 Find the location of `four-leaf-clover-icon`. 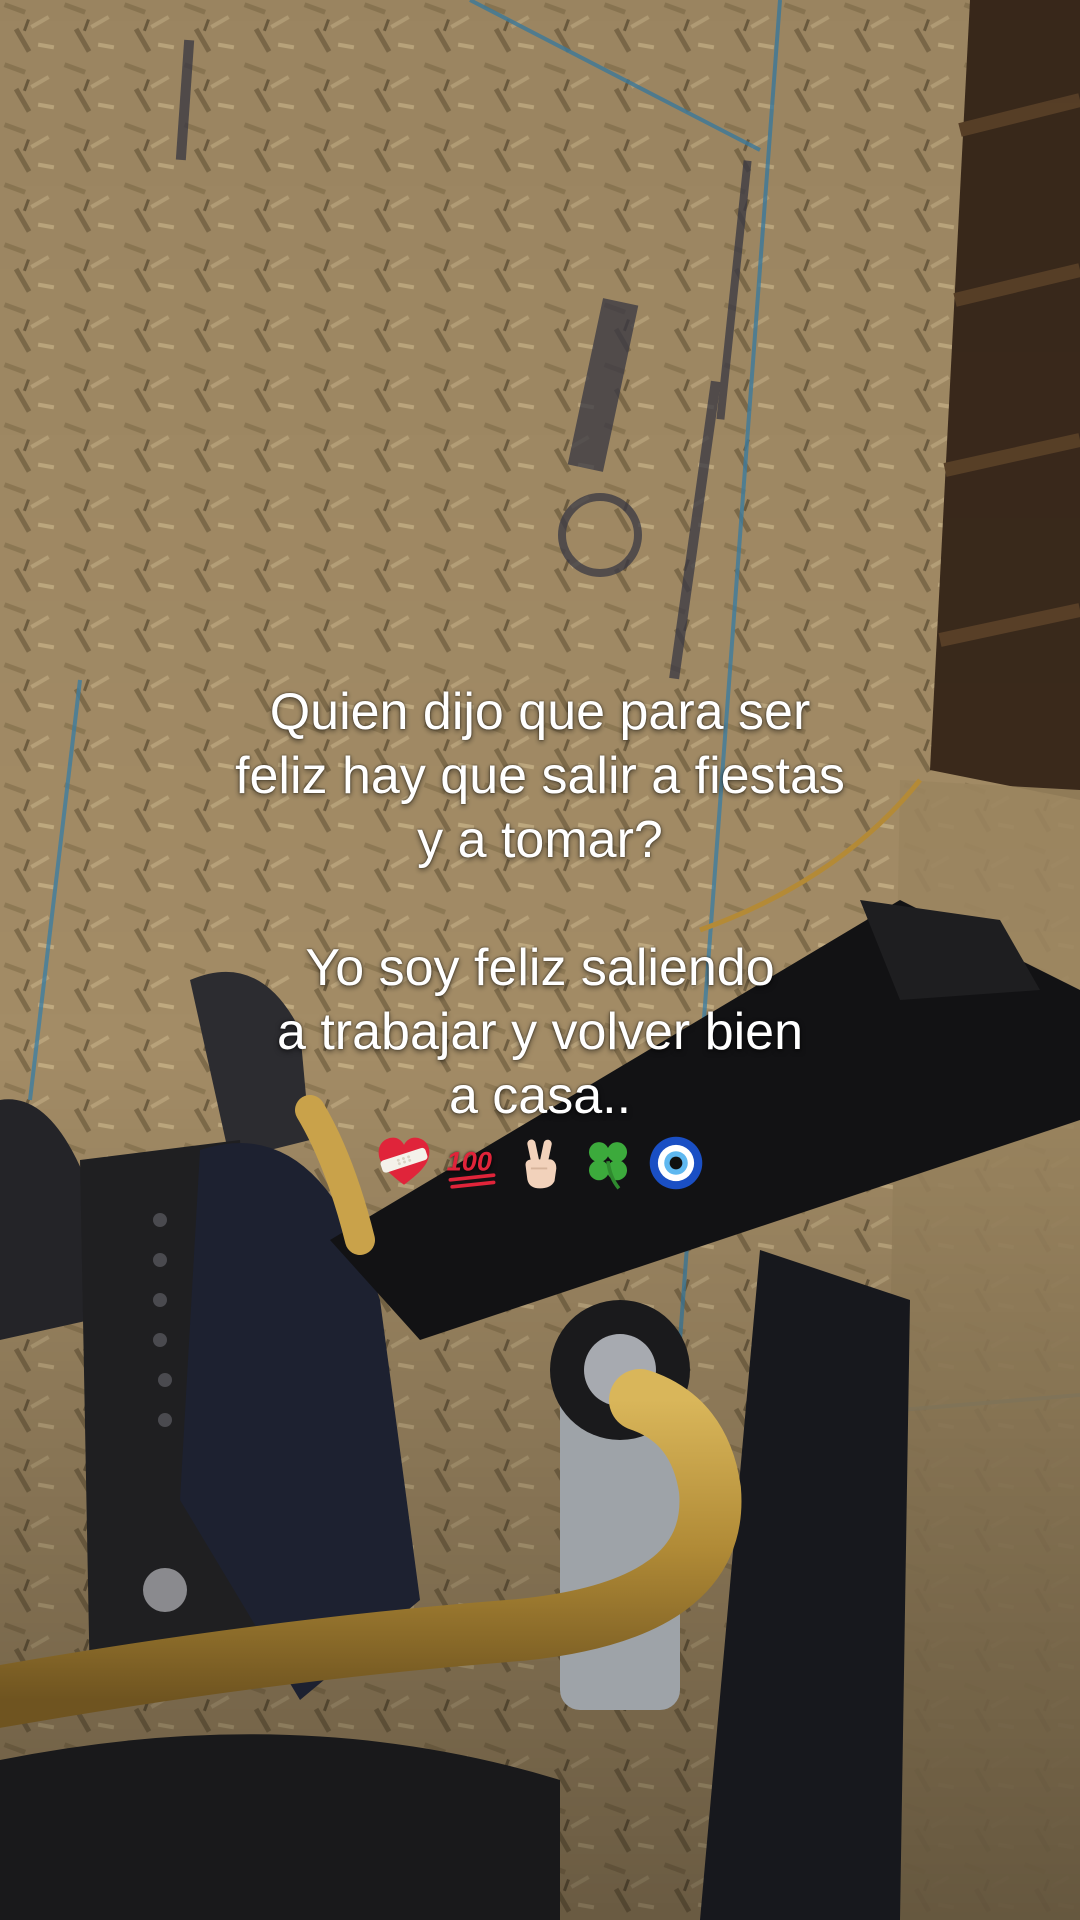

four-leaf-clover-icon is located at coordinates (608, 1166).